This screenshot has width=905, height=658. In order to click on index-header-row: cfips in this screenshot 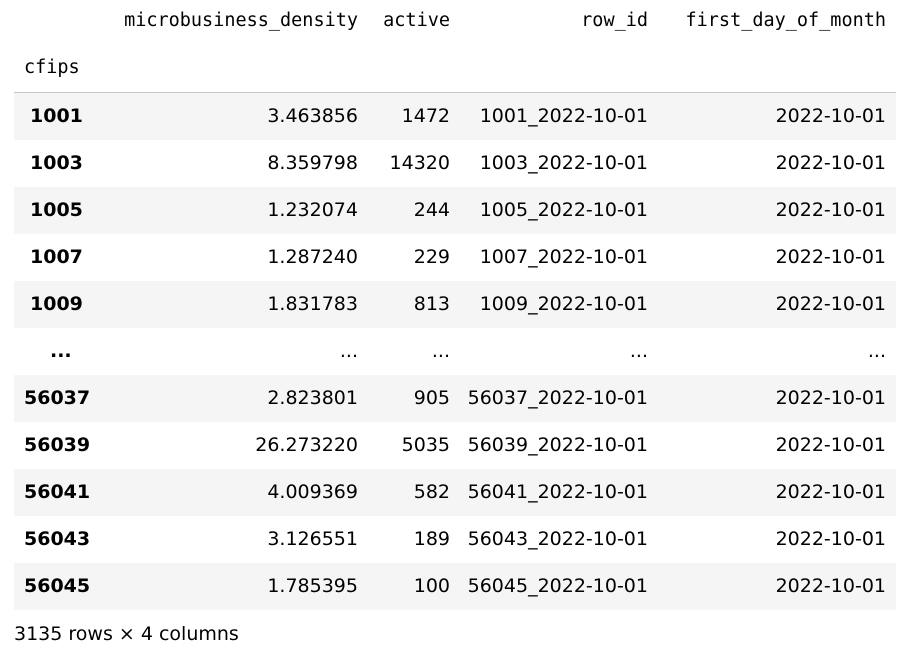, I will do `click(455, 69)`.